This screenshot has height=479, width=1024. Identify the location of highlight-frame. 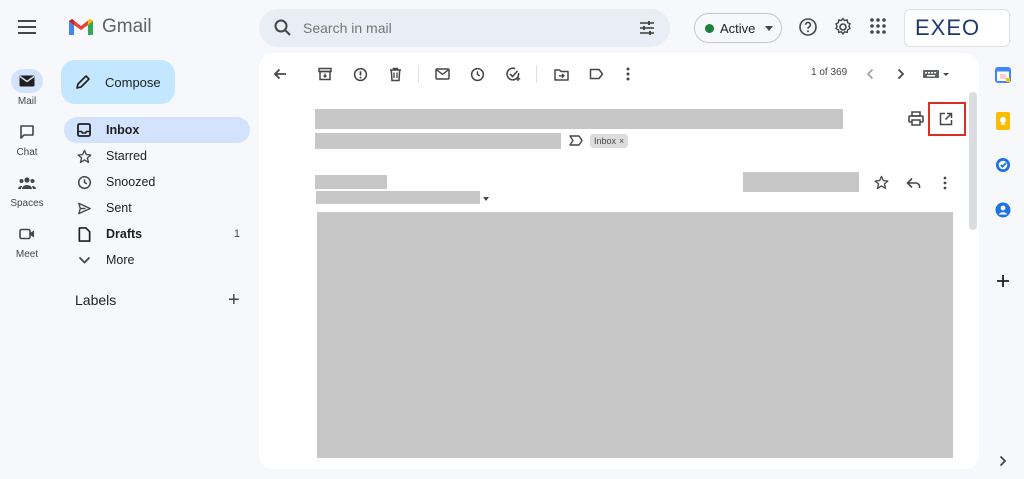
(947, 119).